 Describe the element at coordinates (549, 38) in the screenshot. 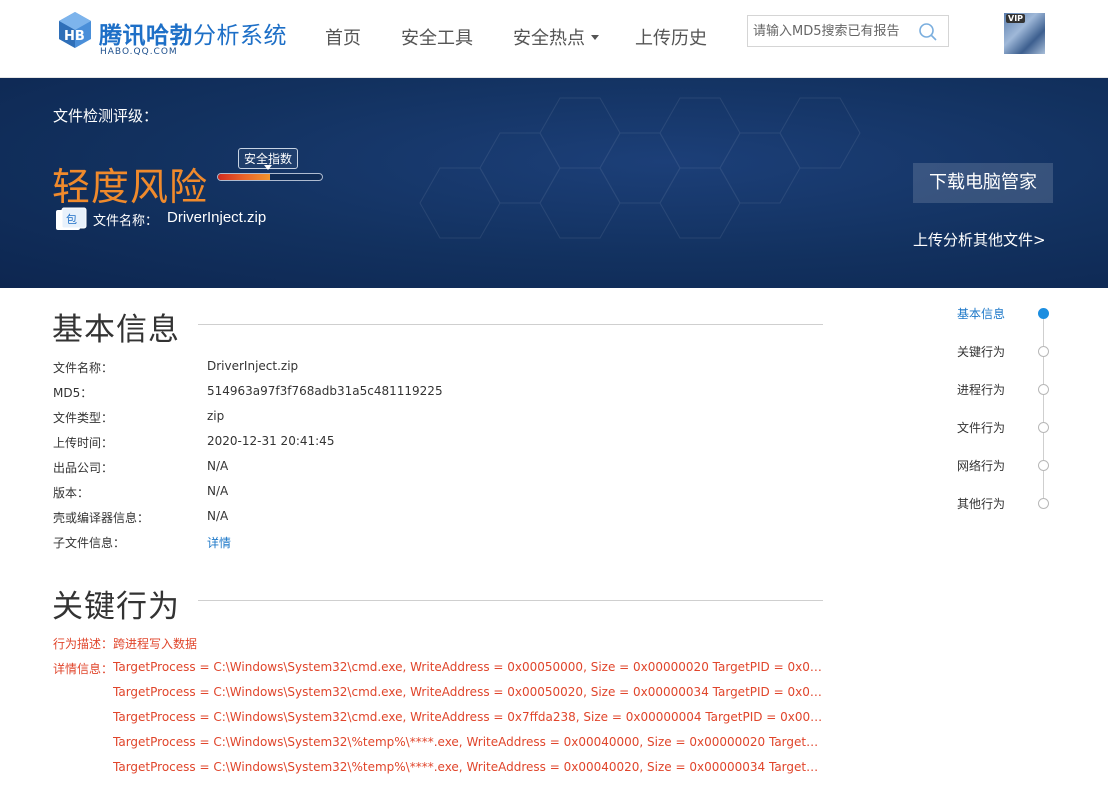

I see `nav-security-hotspots-label: 安全热点` at that location.